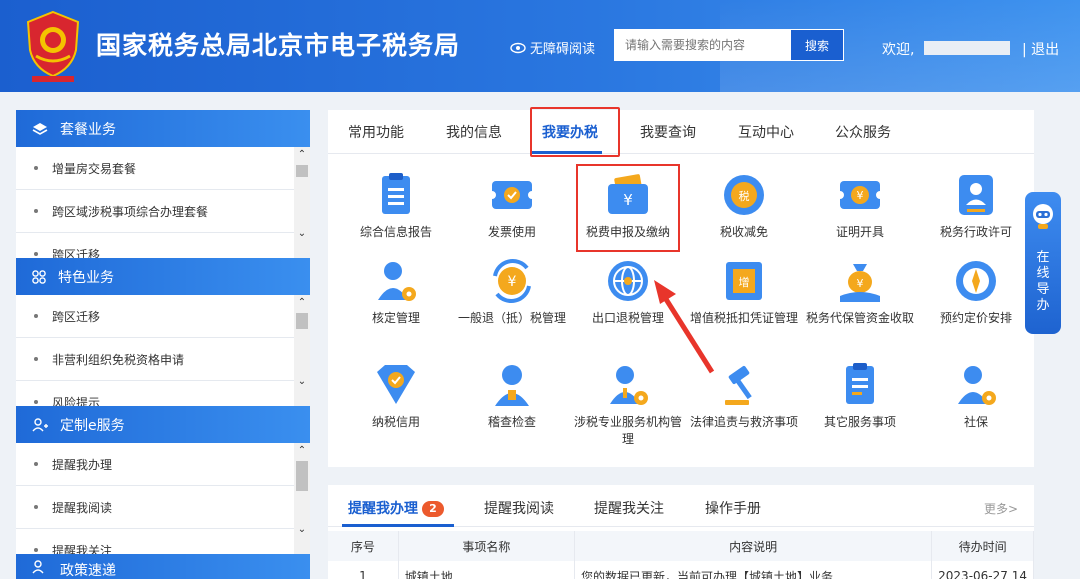 This screenshot has width=1080, height=579. I want to click on service-item: 预约定价安排, so click(976, 292).